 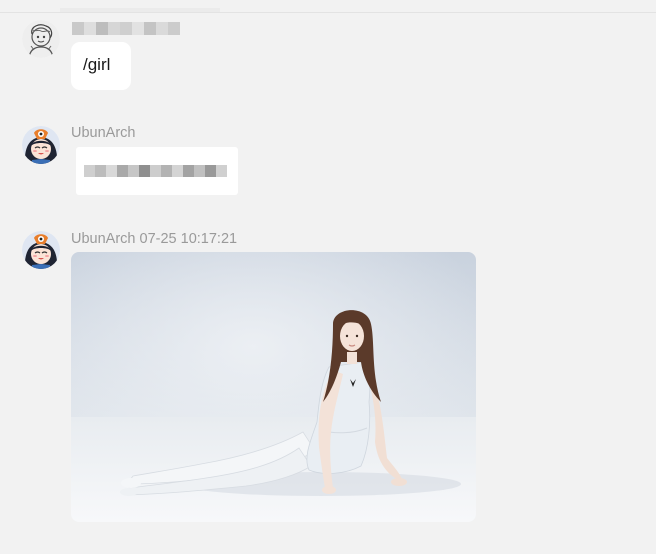 I want to click on sender-name-redacted, so click(x=126, y=28).